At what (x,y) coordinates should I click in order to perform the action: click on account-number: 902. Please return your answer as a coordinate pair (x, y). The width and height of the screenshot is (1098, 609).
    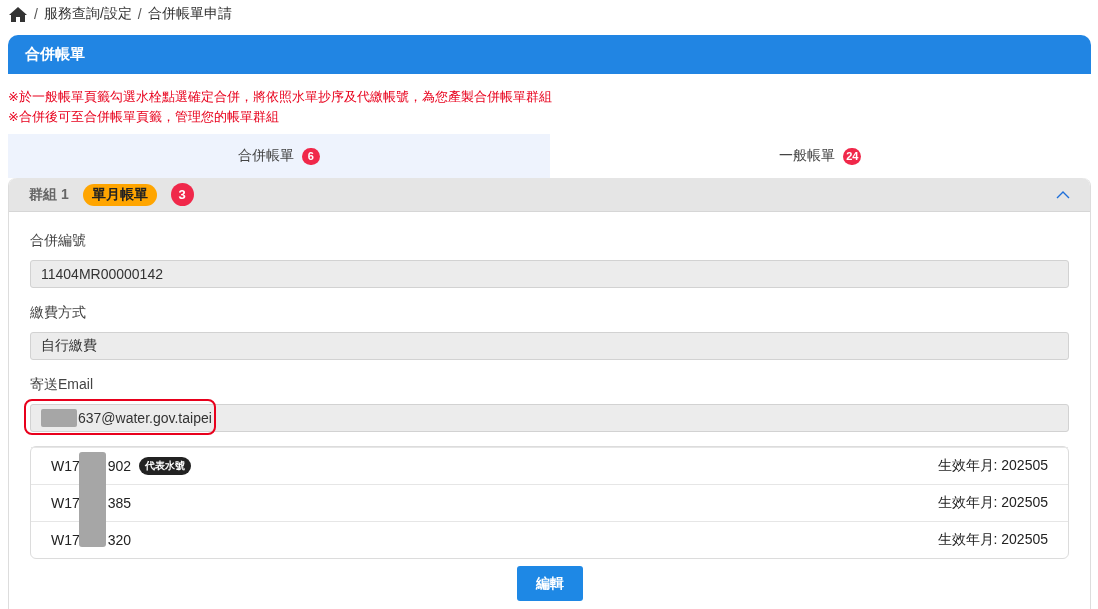
    Looking at the image, I should click on (119, 466).